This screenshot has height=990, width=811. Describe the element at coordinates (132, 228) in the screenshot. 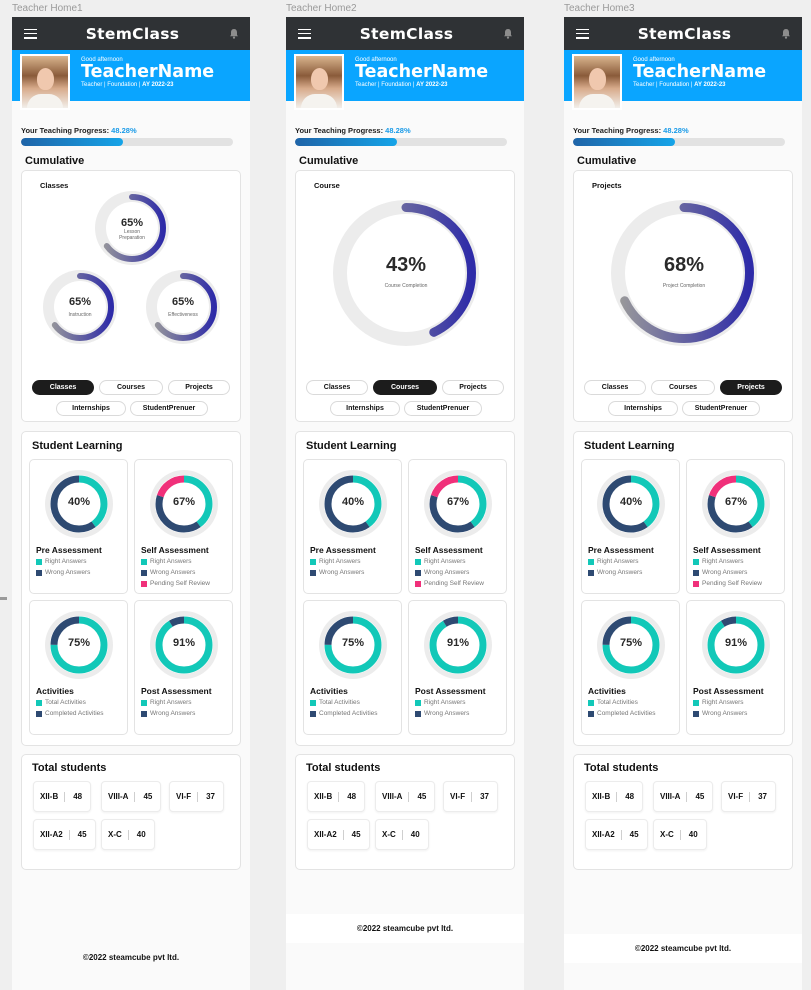

I see `lesson-preparation-ring: 65% Lesson Preparation` at that location.